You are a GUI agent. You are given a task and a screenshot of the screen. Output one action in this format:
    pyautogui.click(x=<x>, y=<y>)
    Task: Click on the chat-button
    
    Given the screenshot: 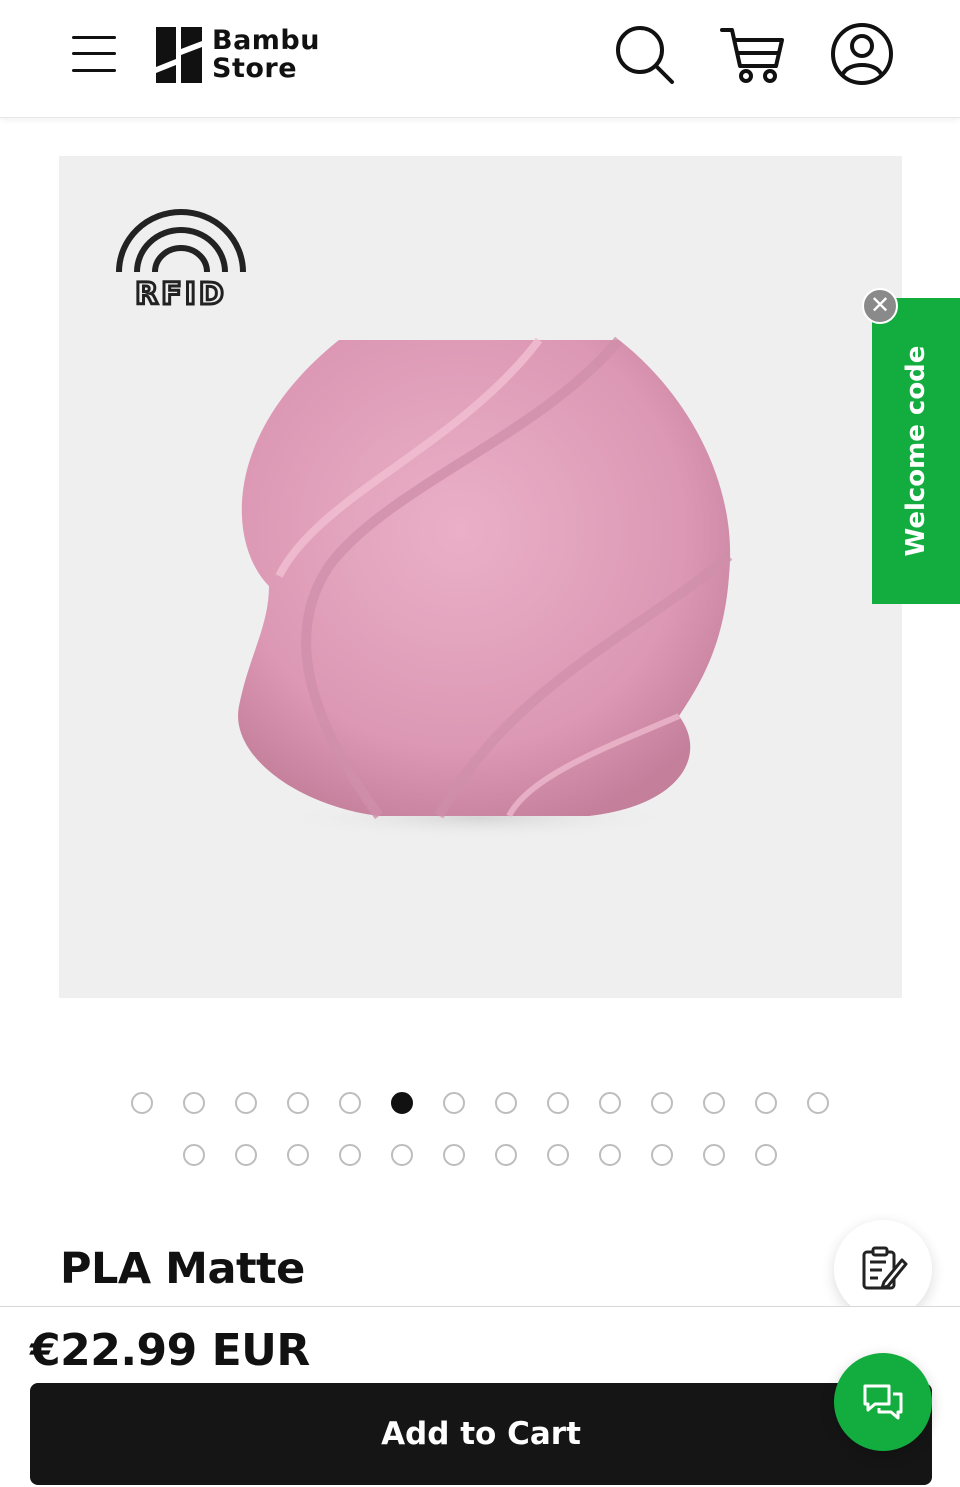 What is the action you would take?
    pyautogui.click(x=883, y=1402)
    